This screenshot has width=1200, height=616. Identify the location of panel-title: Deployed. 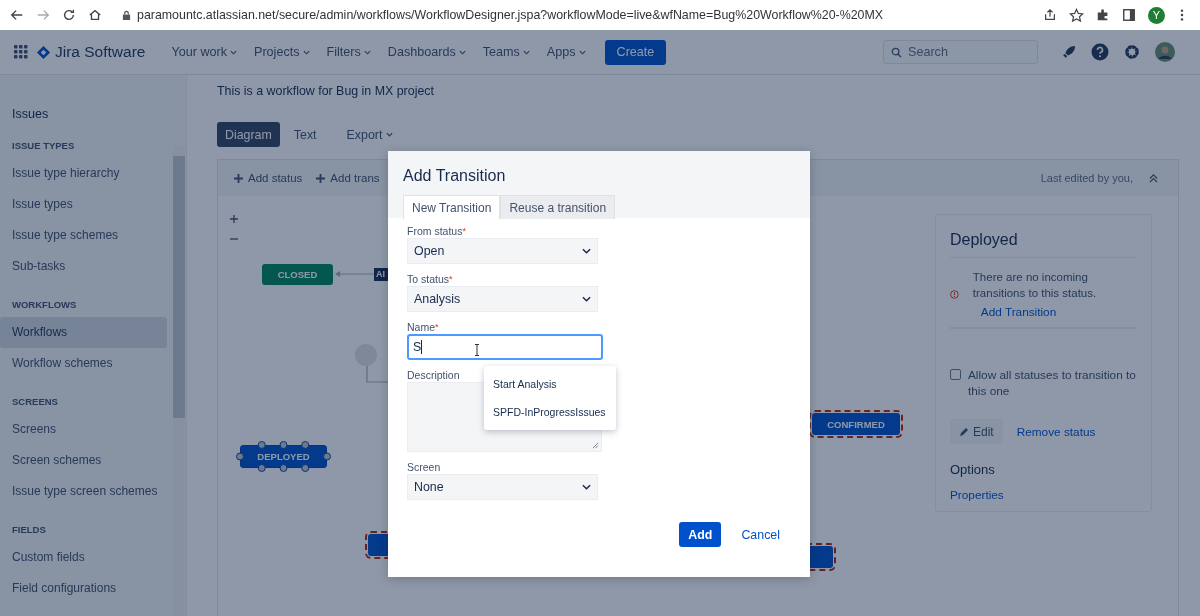
(1043, 244).